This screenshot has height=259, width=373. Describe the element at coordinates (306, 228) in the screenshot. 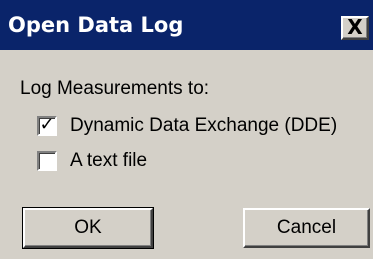

I see `cancel-button: Cancel` at that location.